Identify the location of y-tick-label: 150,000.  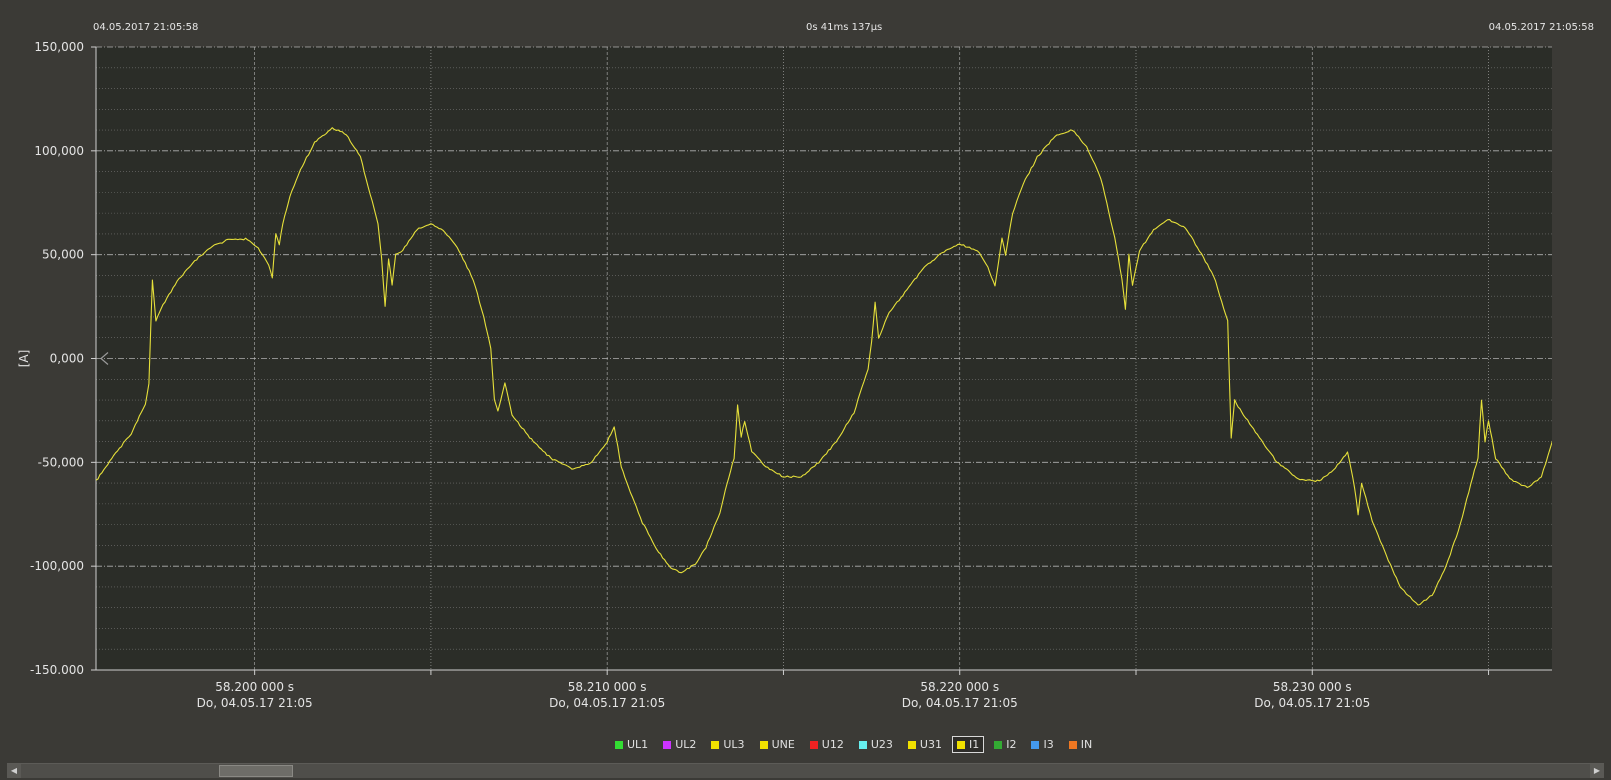
(59, 47).